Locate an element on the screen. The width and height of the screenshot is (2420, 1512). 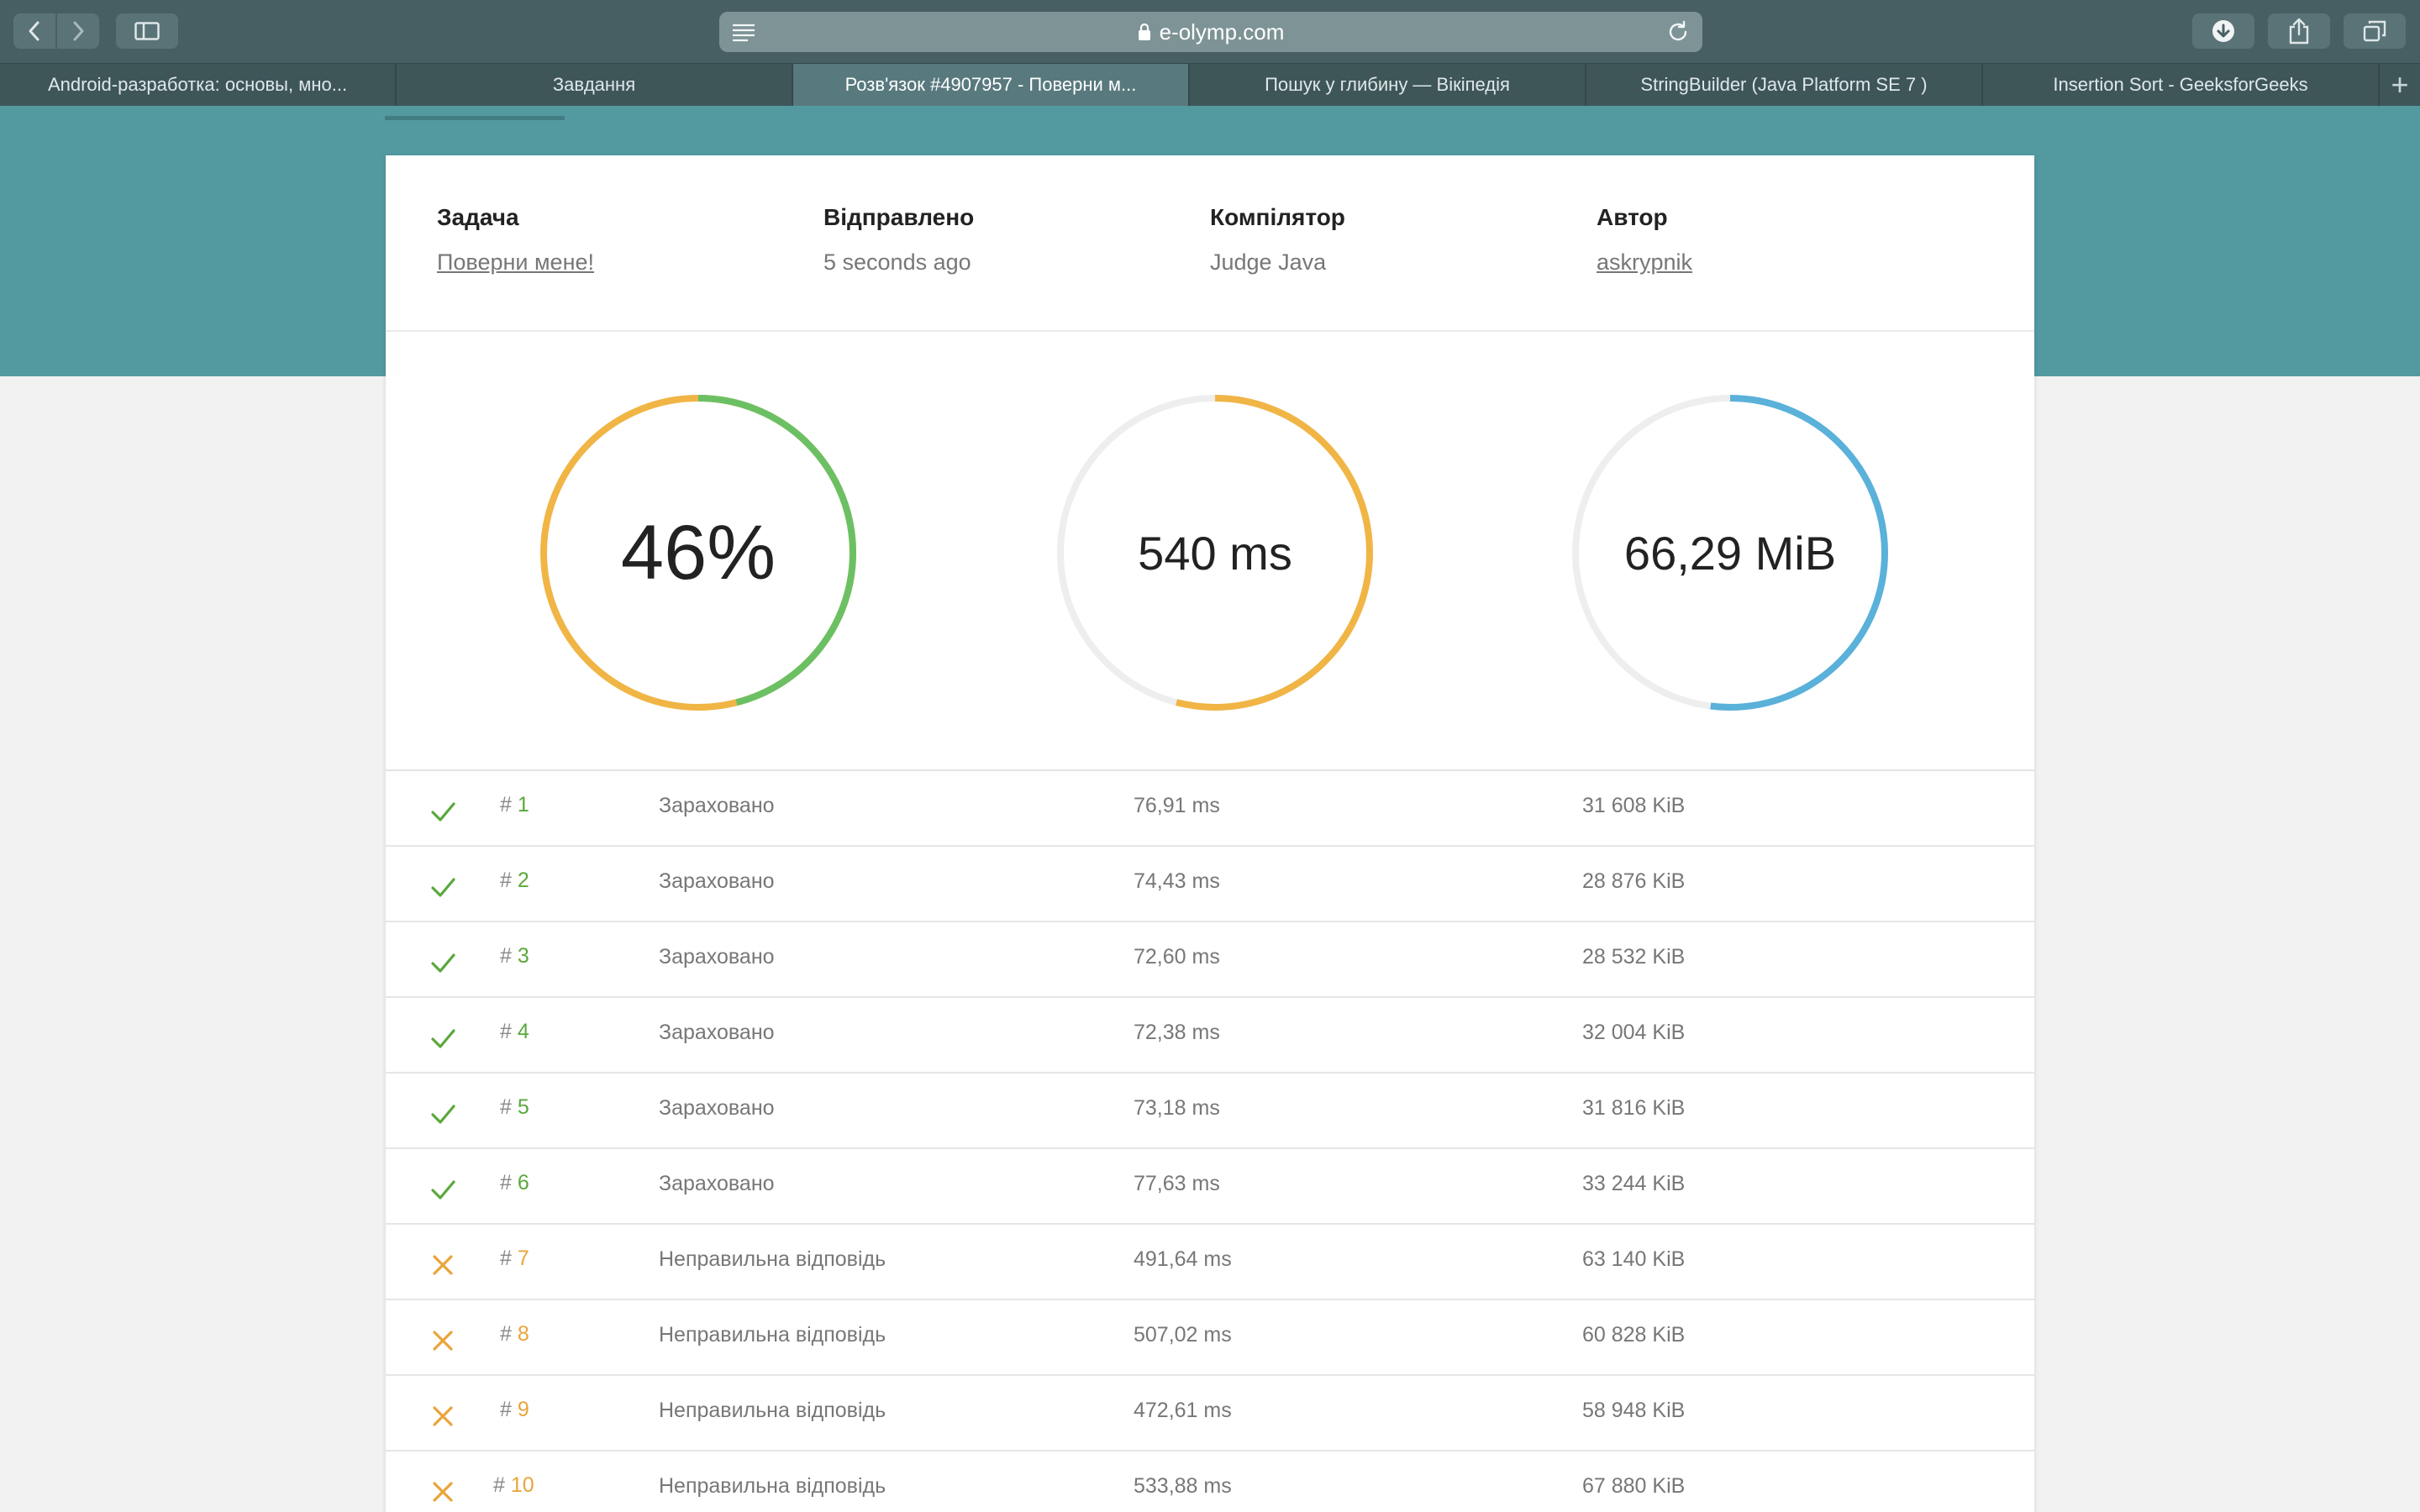
test-number-value: 2 is located at coordinates (523, 880).